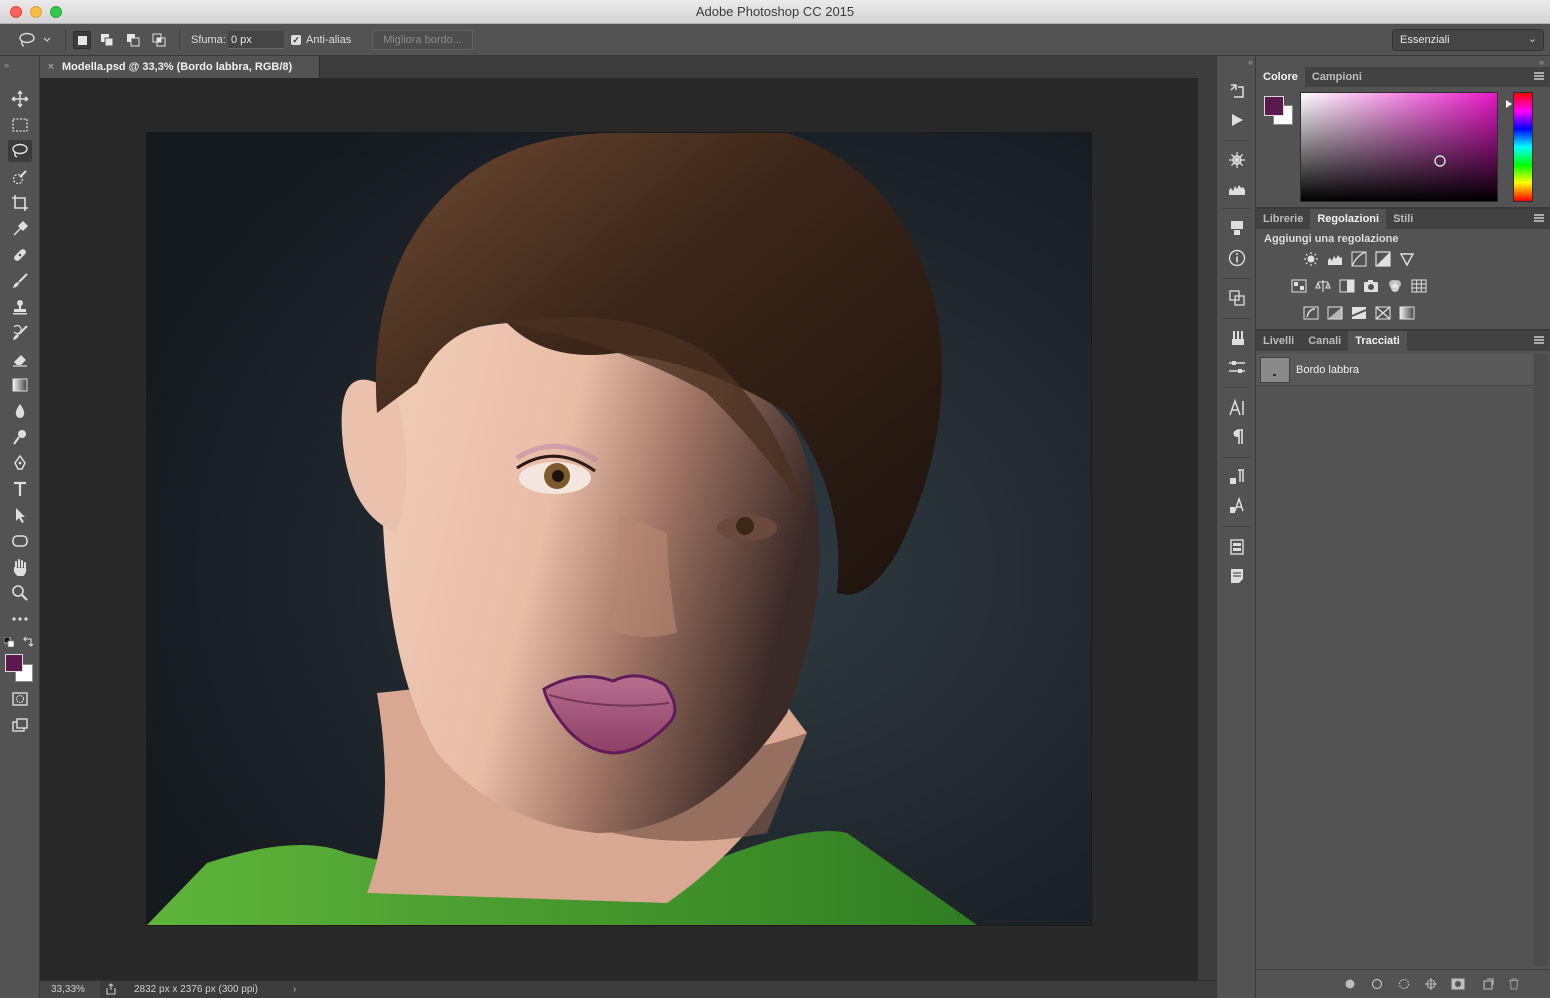 Image resolution: width=1550 pixels, height=998 pixels. I want to click on path-item: Bordo labbra, so click(1395, 370).